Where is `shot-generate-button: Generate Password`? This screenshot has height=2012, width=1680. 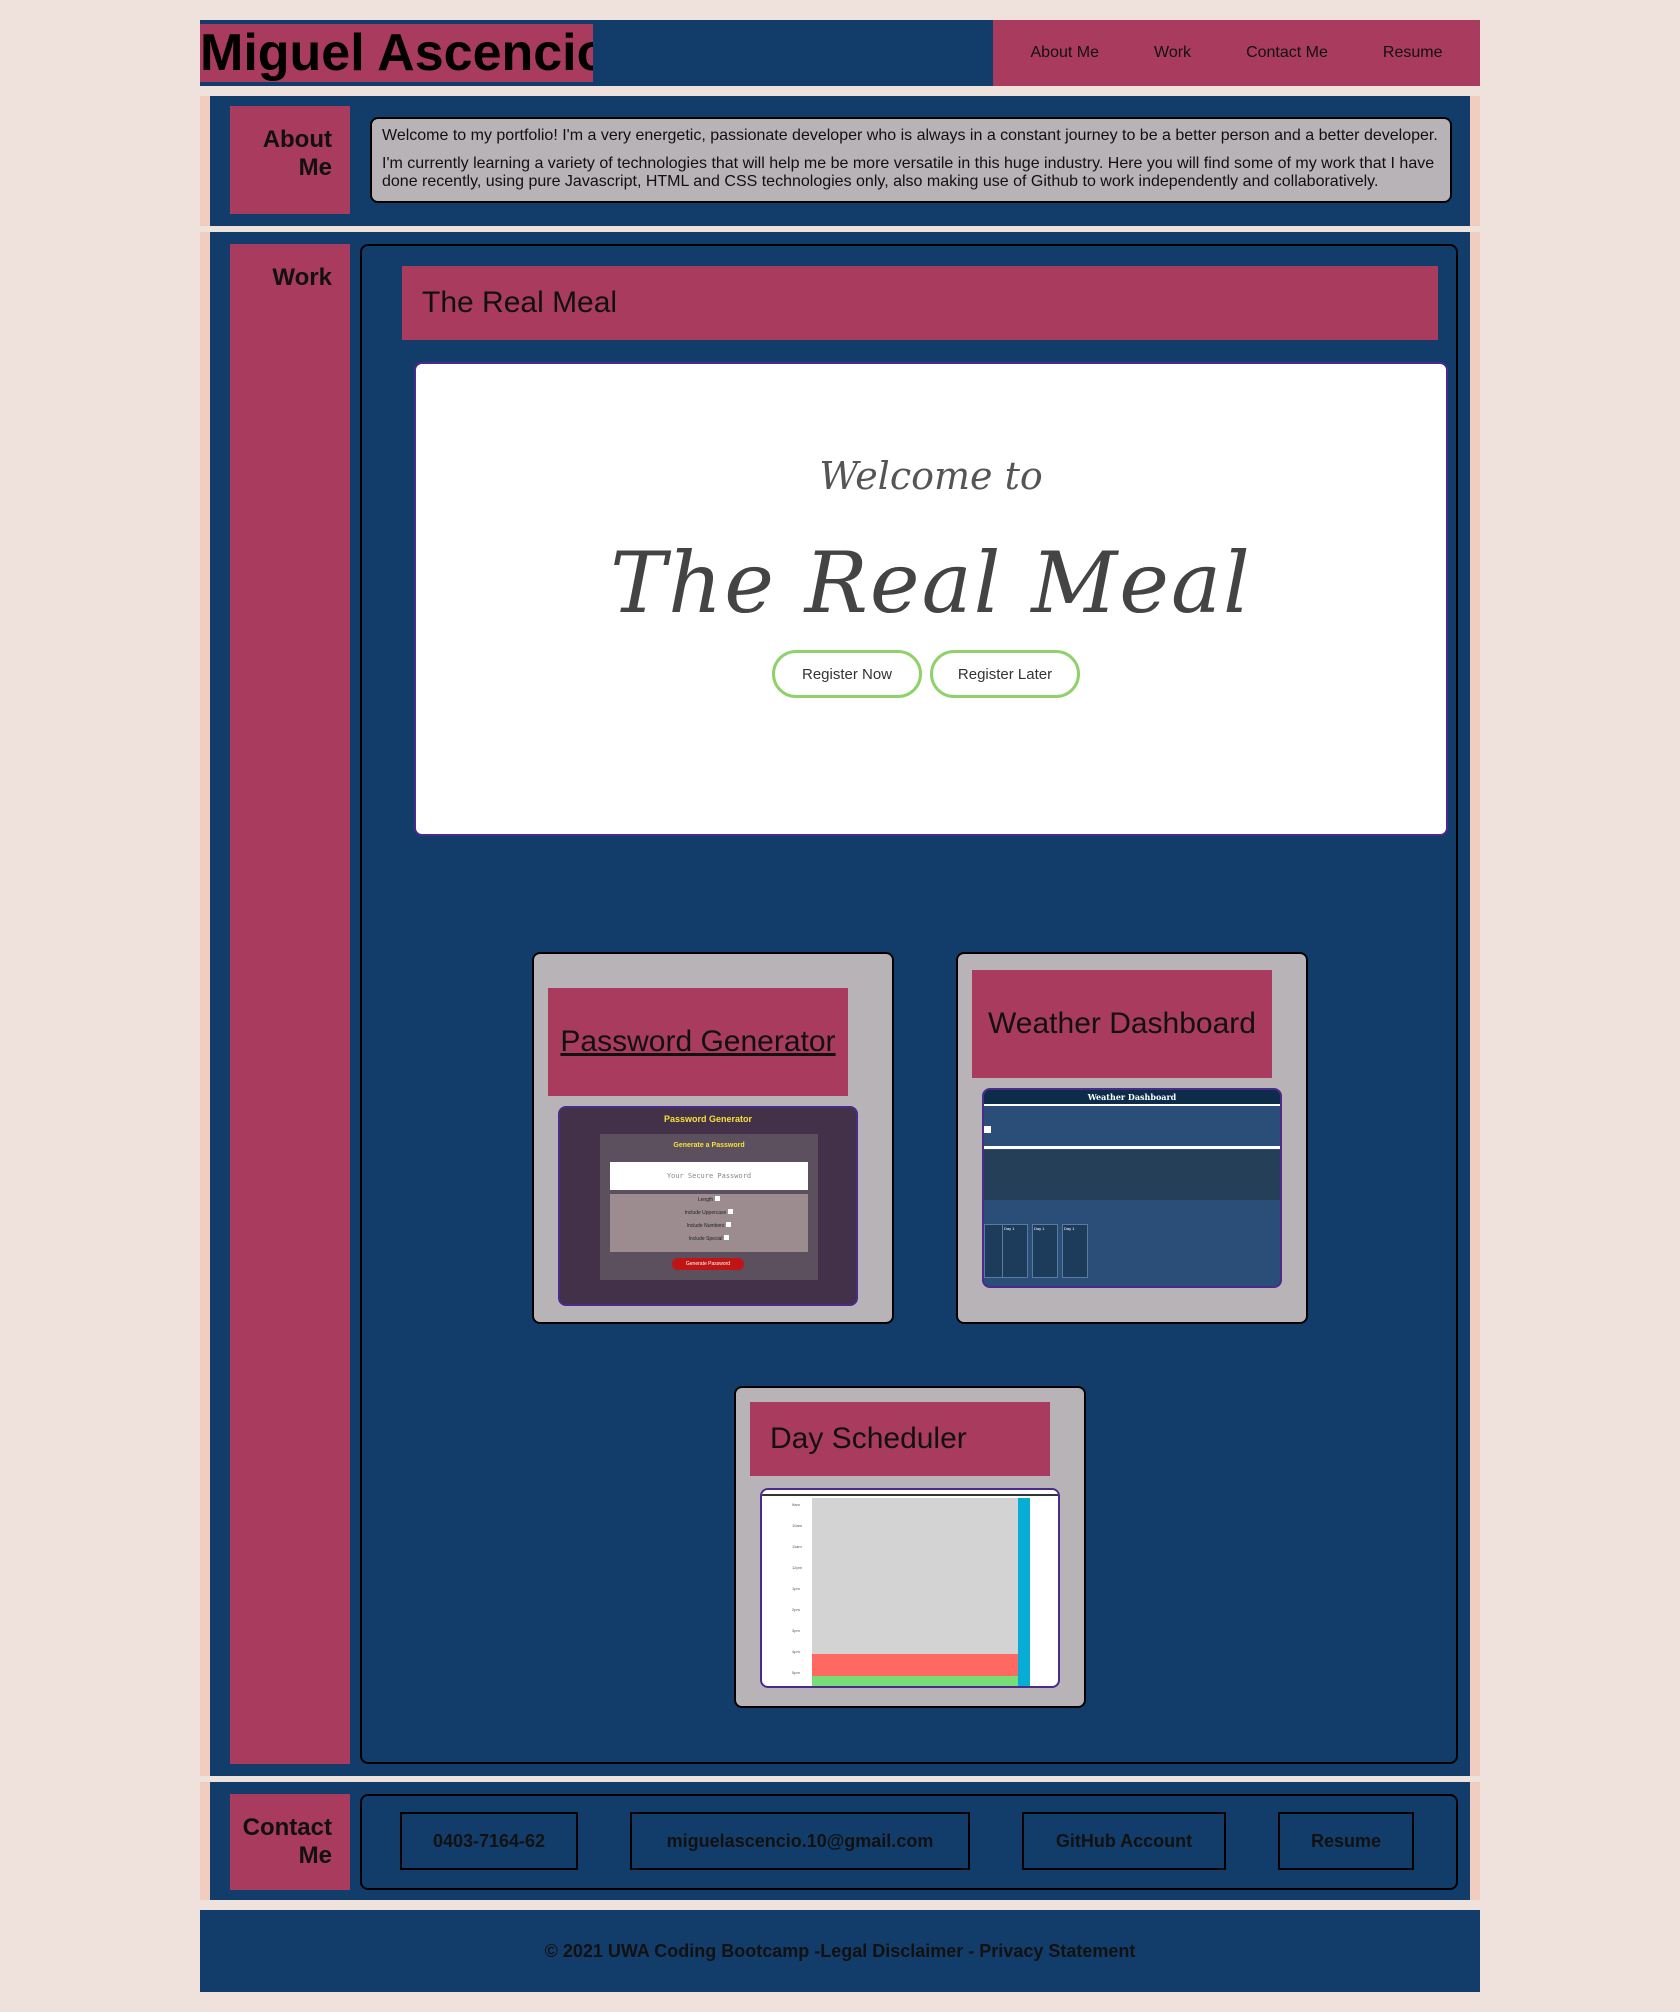
shot-generate-button: Generate Password is located at coordinates (708, 1264).